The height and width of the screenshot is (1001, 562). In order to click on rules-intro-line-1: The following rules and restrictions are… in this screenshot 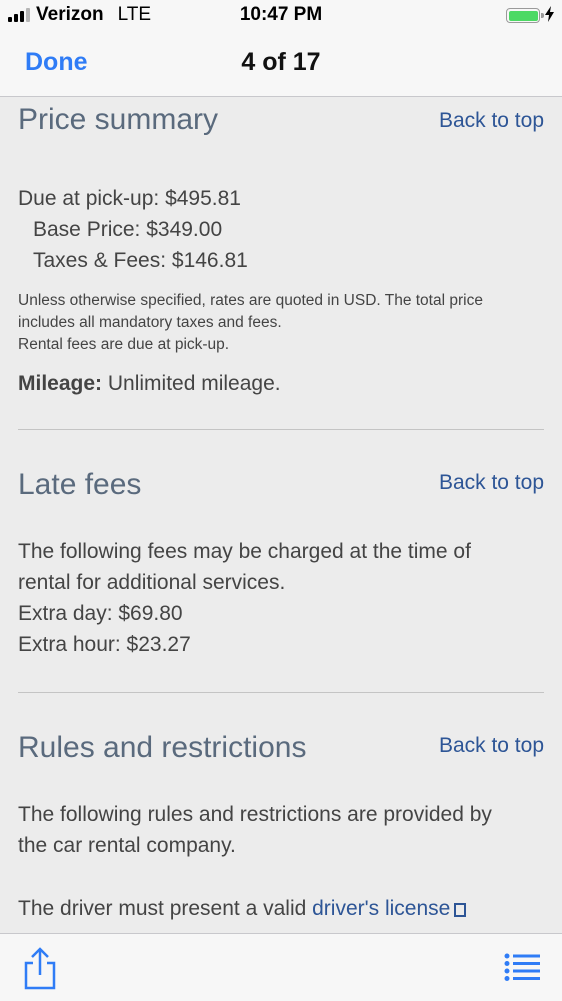, I will do `click(255, 814)`.